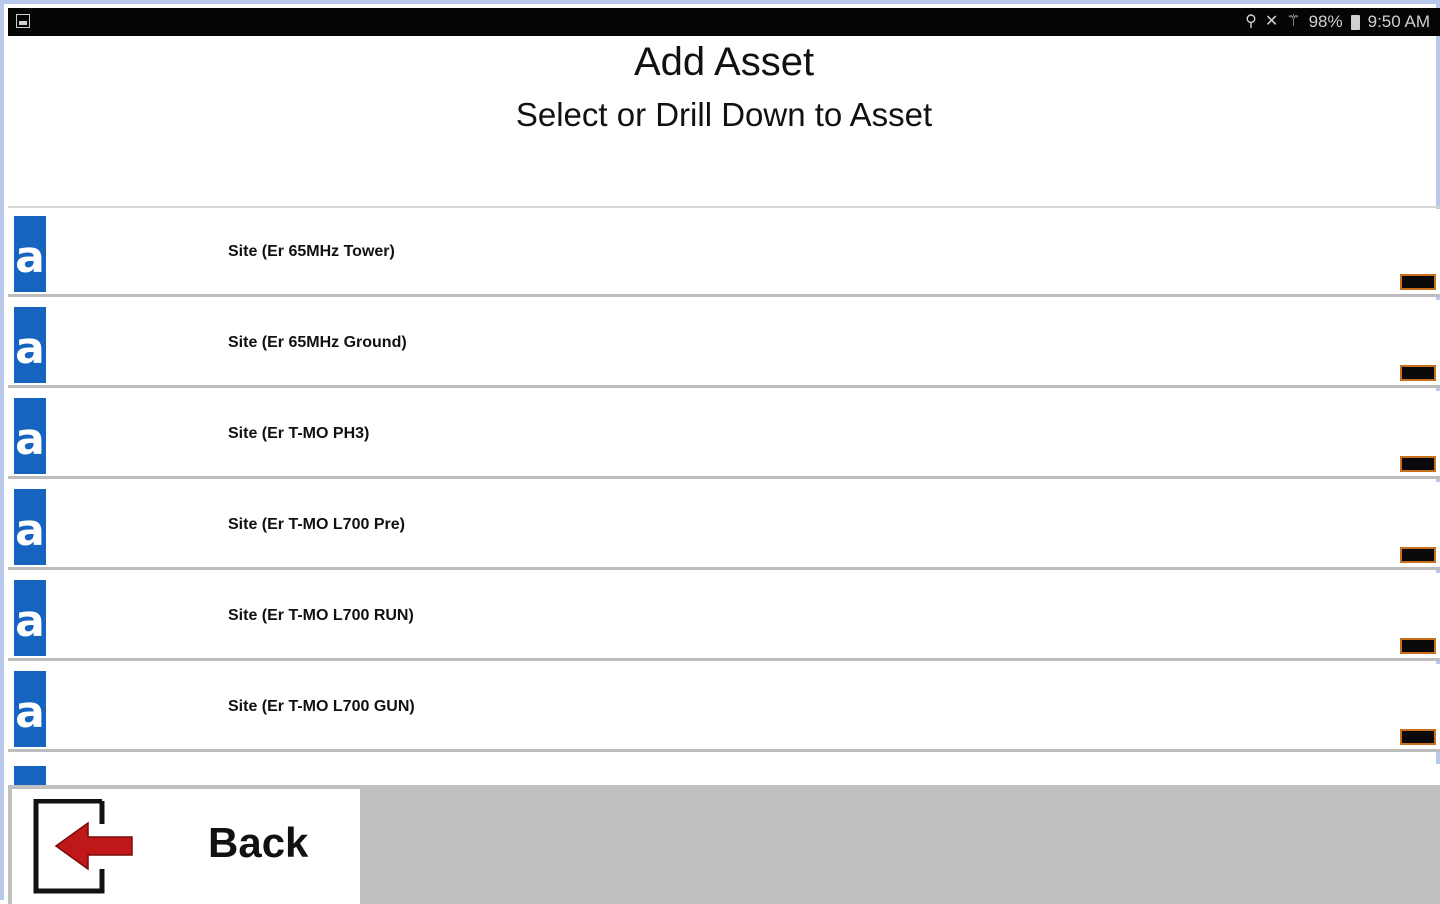  What do you see at coordinates (30, 775) in the screenshot?
I see `asset-type-icon` at bounding box center [30, 775].